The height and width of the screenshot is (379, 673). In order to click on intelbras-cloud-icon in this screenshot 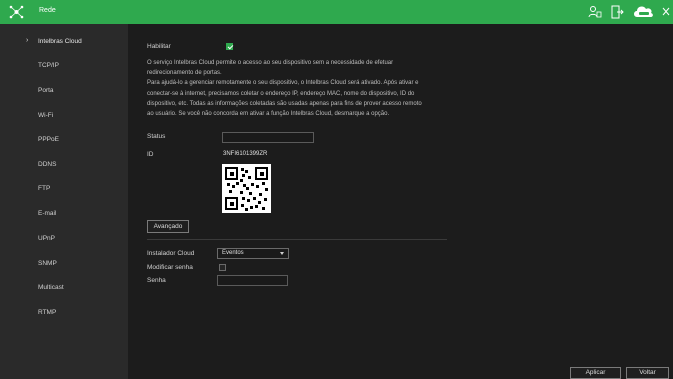, I will do `click(644, 12)`.